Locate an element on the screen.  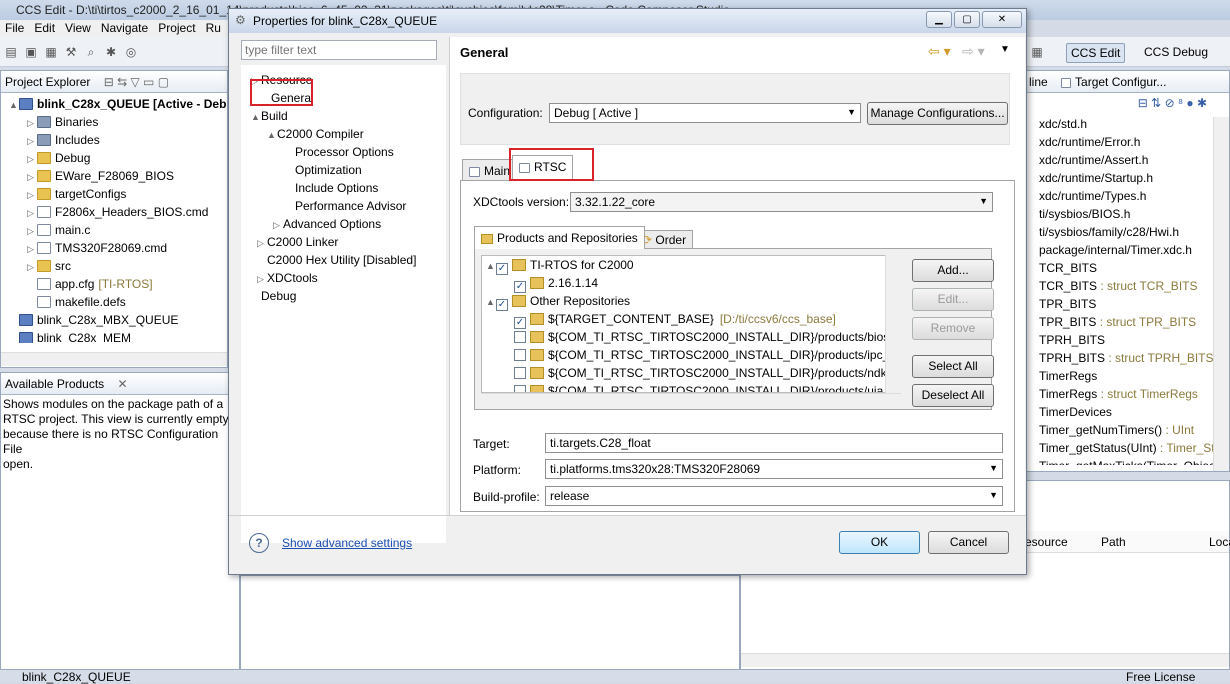
available-products-tab: Available Products ✕ is located at coordinates (120, 384).